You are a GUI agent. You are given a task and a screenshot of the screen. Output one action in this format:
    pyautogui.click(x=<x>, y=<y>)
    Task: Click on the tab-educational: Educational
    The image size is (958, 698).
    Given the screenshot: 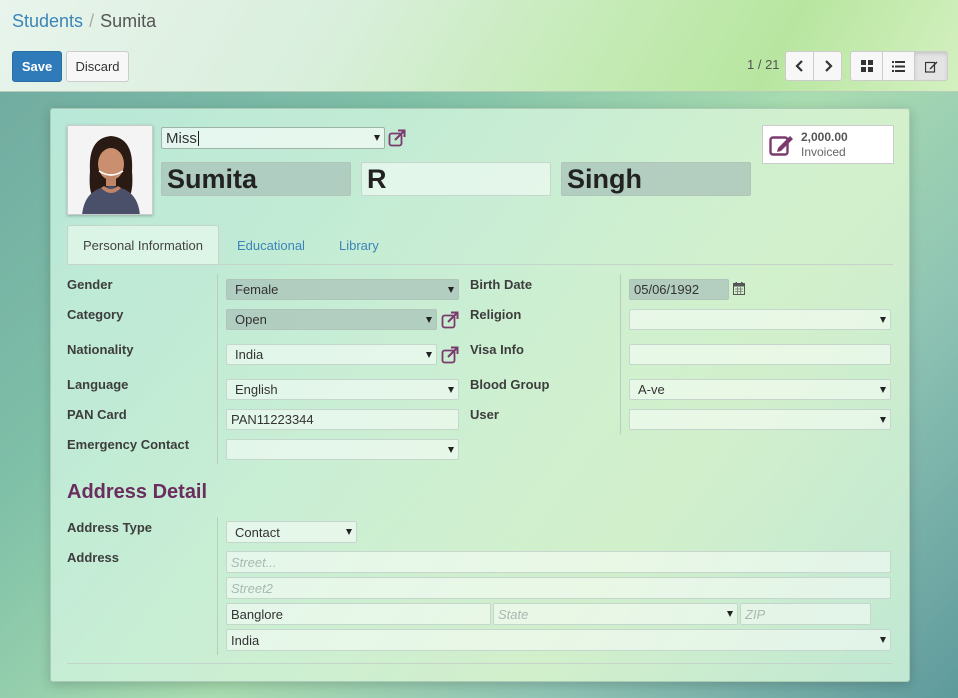 What is the action you would take?
    pyautogui.click(x=271, y=245)
    